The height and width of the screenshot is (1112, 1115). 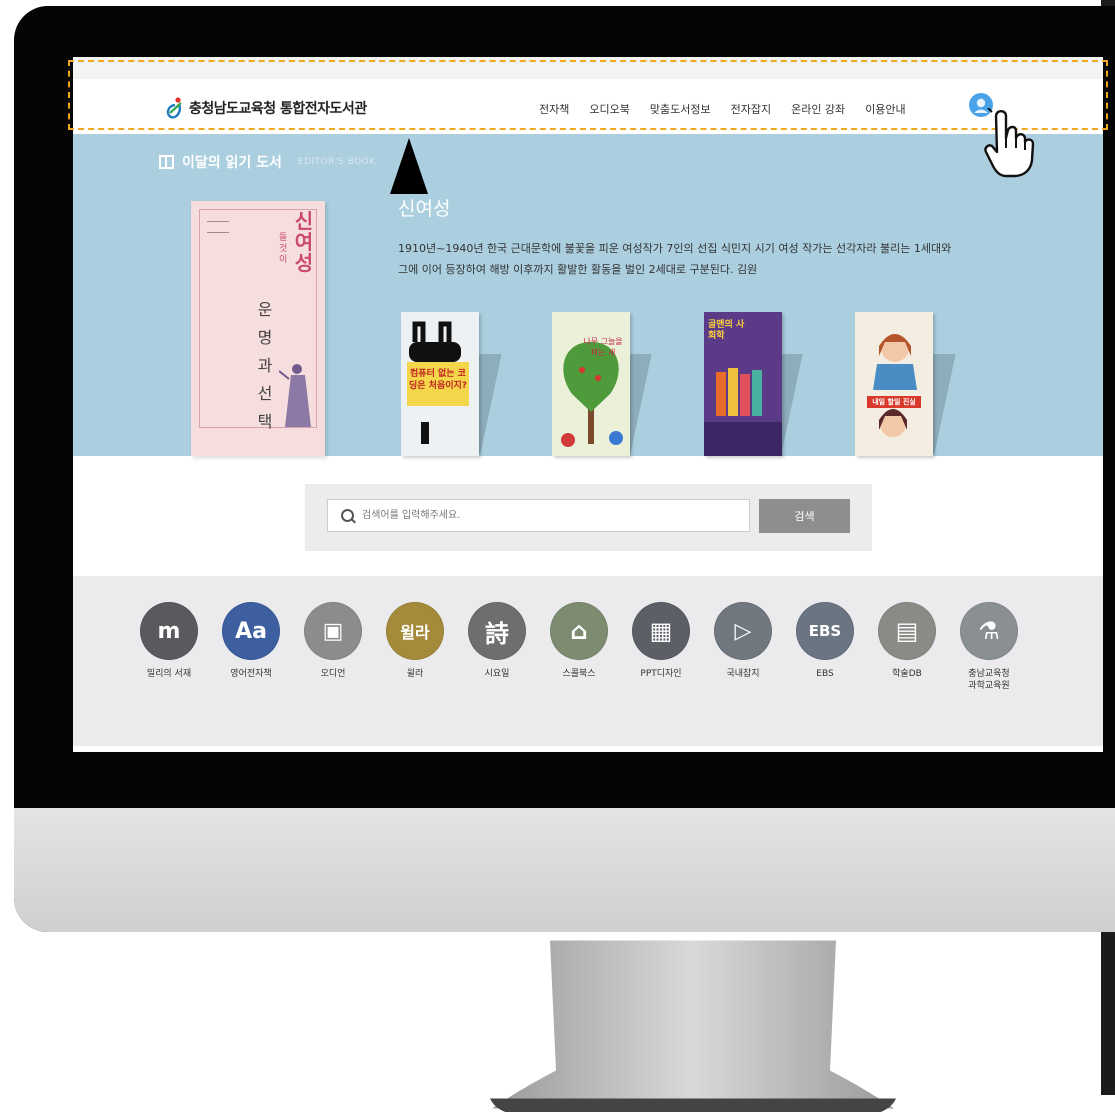 What do you see at coordinates (169, 631) in the screenshot?
I see `millie-icon: m` at bounding box center [169, 631].